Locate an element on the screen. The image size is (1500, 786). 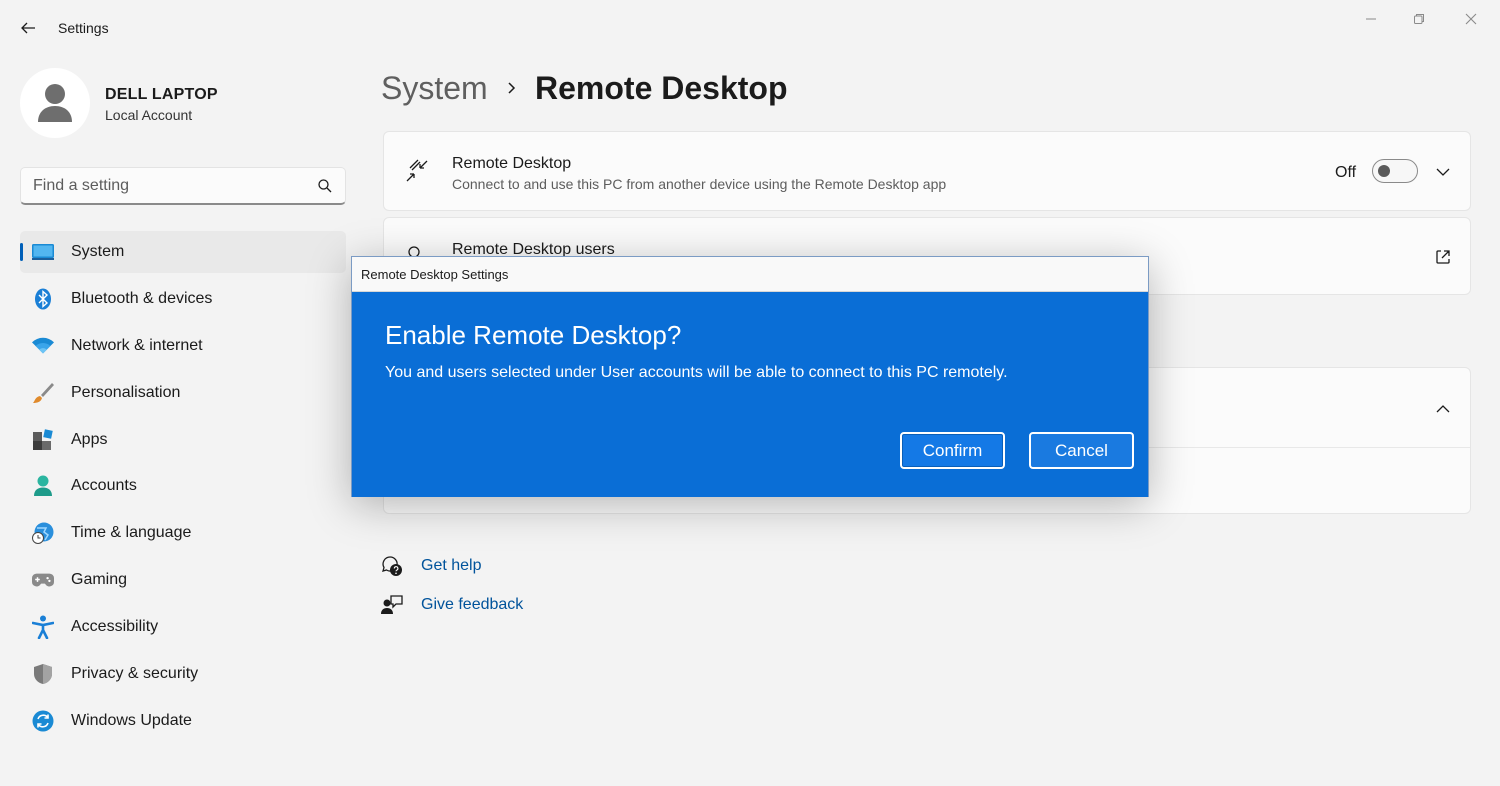
get-help-link: Get help is located at coordinates (431, 566).